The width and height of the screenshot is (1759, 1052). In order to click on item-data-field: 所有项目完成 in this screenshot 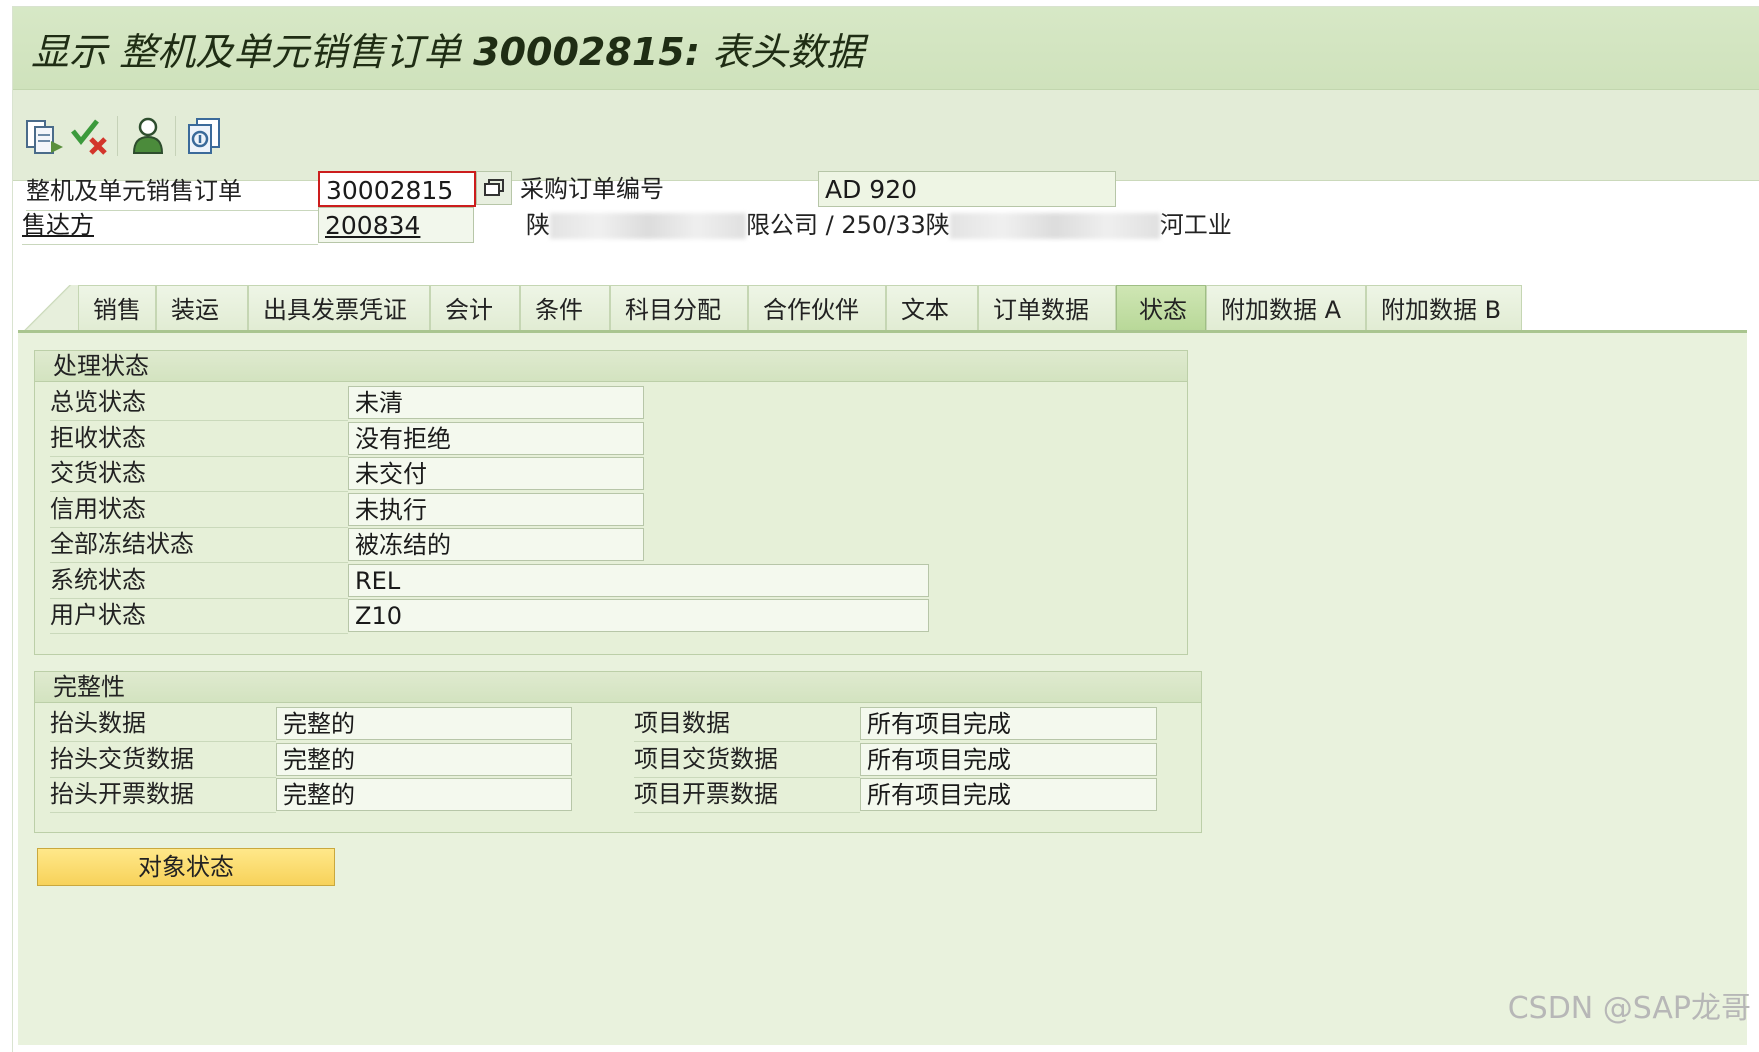, I will do `click(1008, 723)`.